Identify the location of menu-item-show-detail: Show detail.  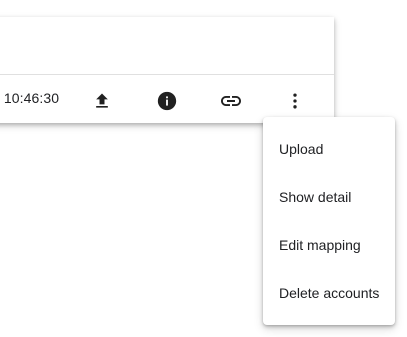
(329, 197).